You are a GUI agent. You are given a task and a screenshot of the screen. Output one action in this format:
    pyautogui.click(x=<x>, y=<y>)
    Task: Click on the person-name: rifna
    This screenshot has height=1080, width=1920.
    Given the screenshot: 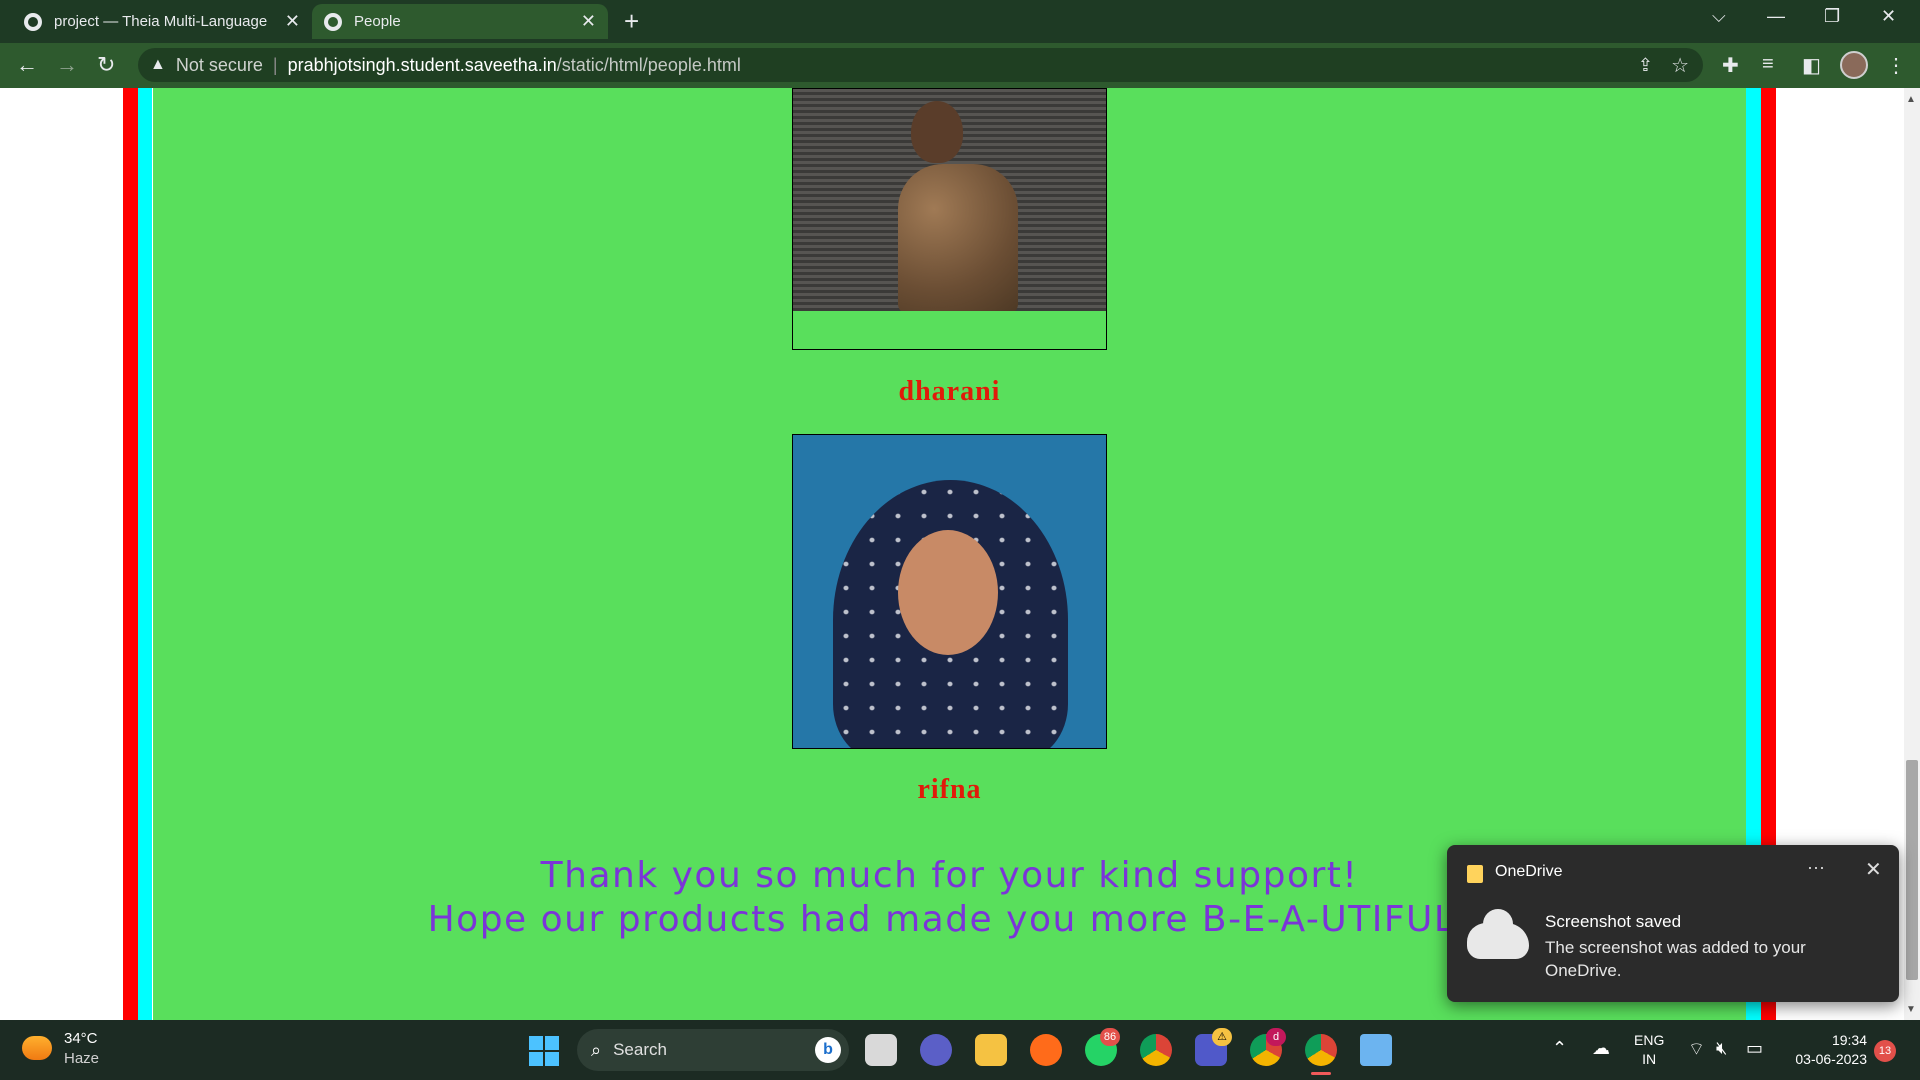 What is the action you would take?
    pyautogui.click(x=949, y=789)
    